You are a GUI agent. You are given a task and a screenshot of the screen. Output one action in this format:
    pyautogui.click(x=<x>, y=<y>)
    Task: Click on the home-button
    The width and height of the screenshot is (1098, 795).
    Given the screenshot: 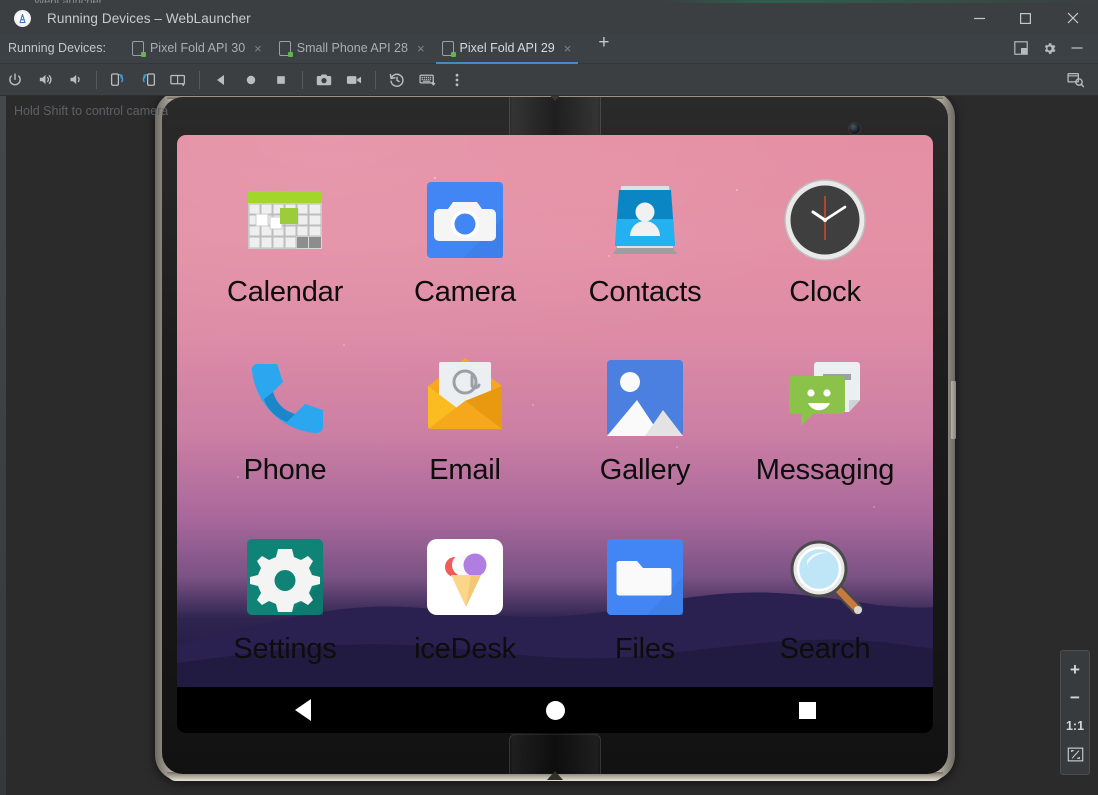 What is the action you would take?
    pyautogui.click(x=251, y=80)
    